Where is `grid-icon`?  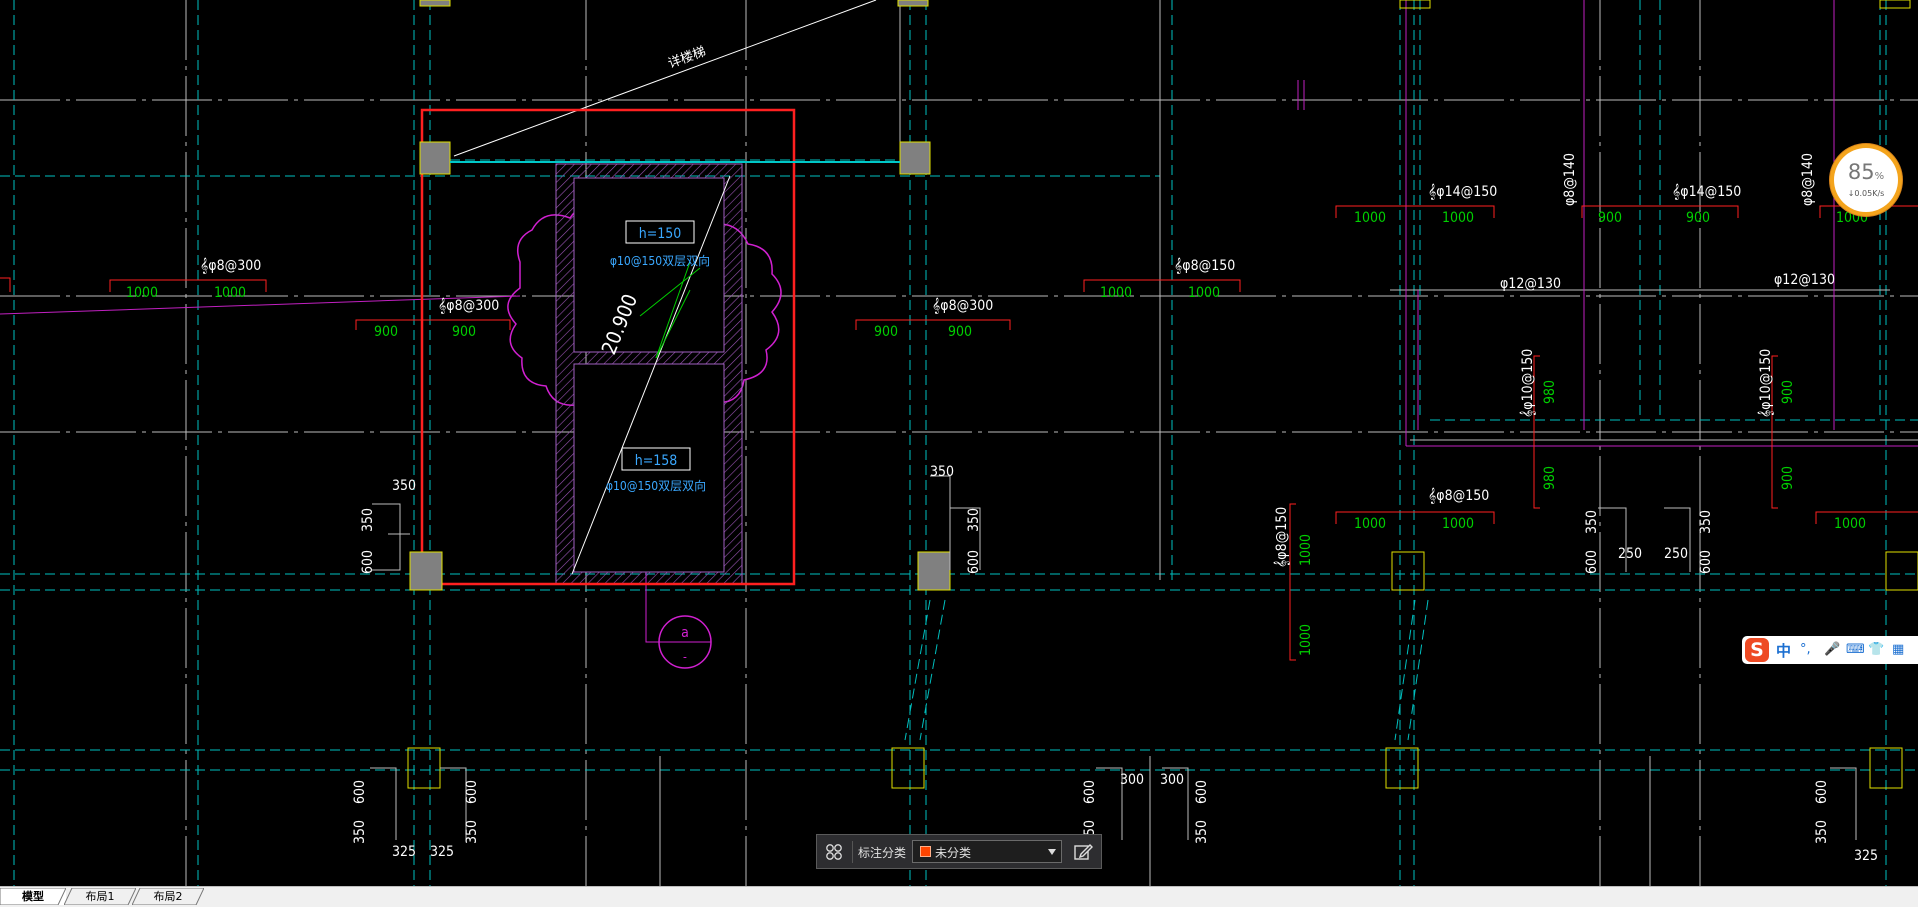 grid-icon is located at coordinates (834, 852).